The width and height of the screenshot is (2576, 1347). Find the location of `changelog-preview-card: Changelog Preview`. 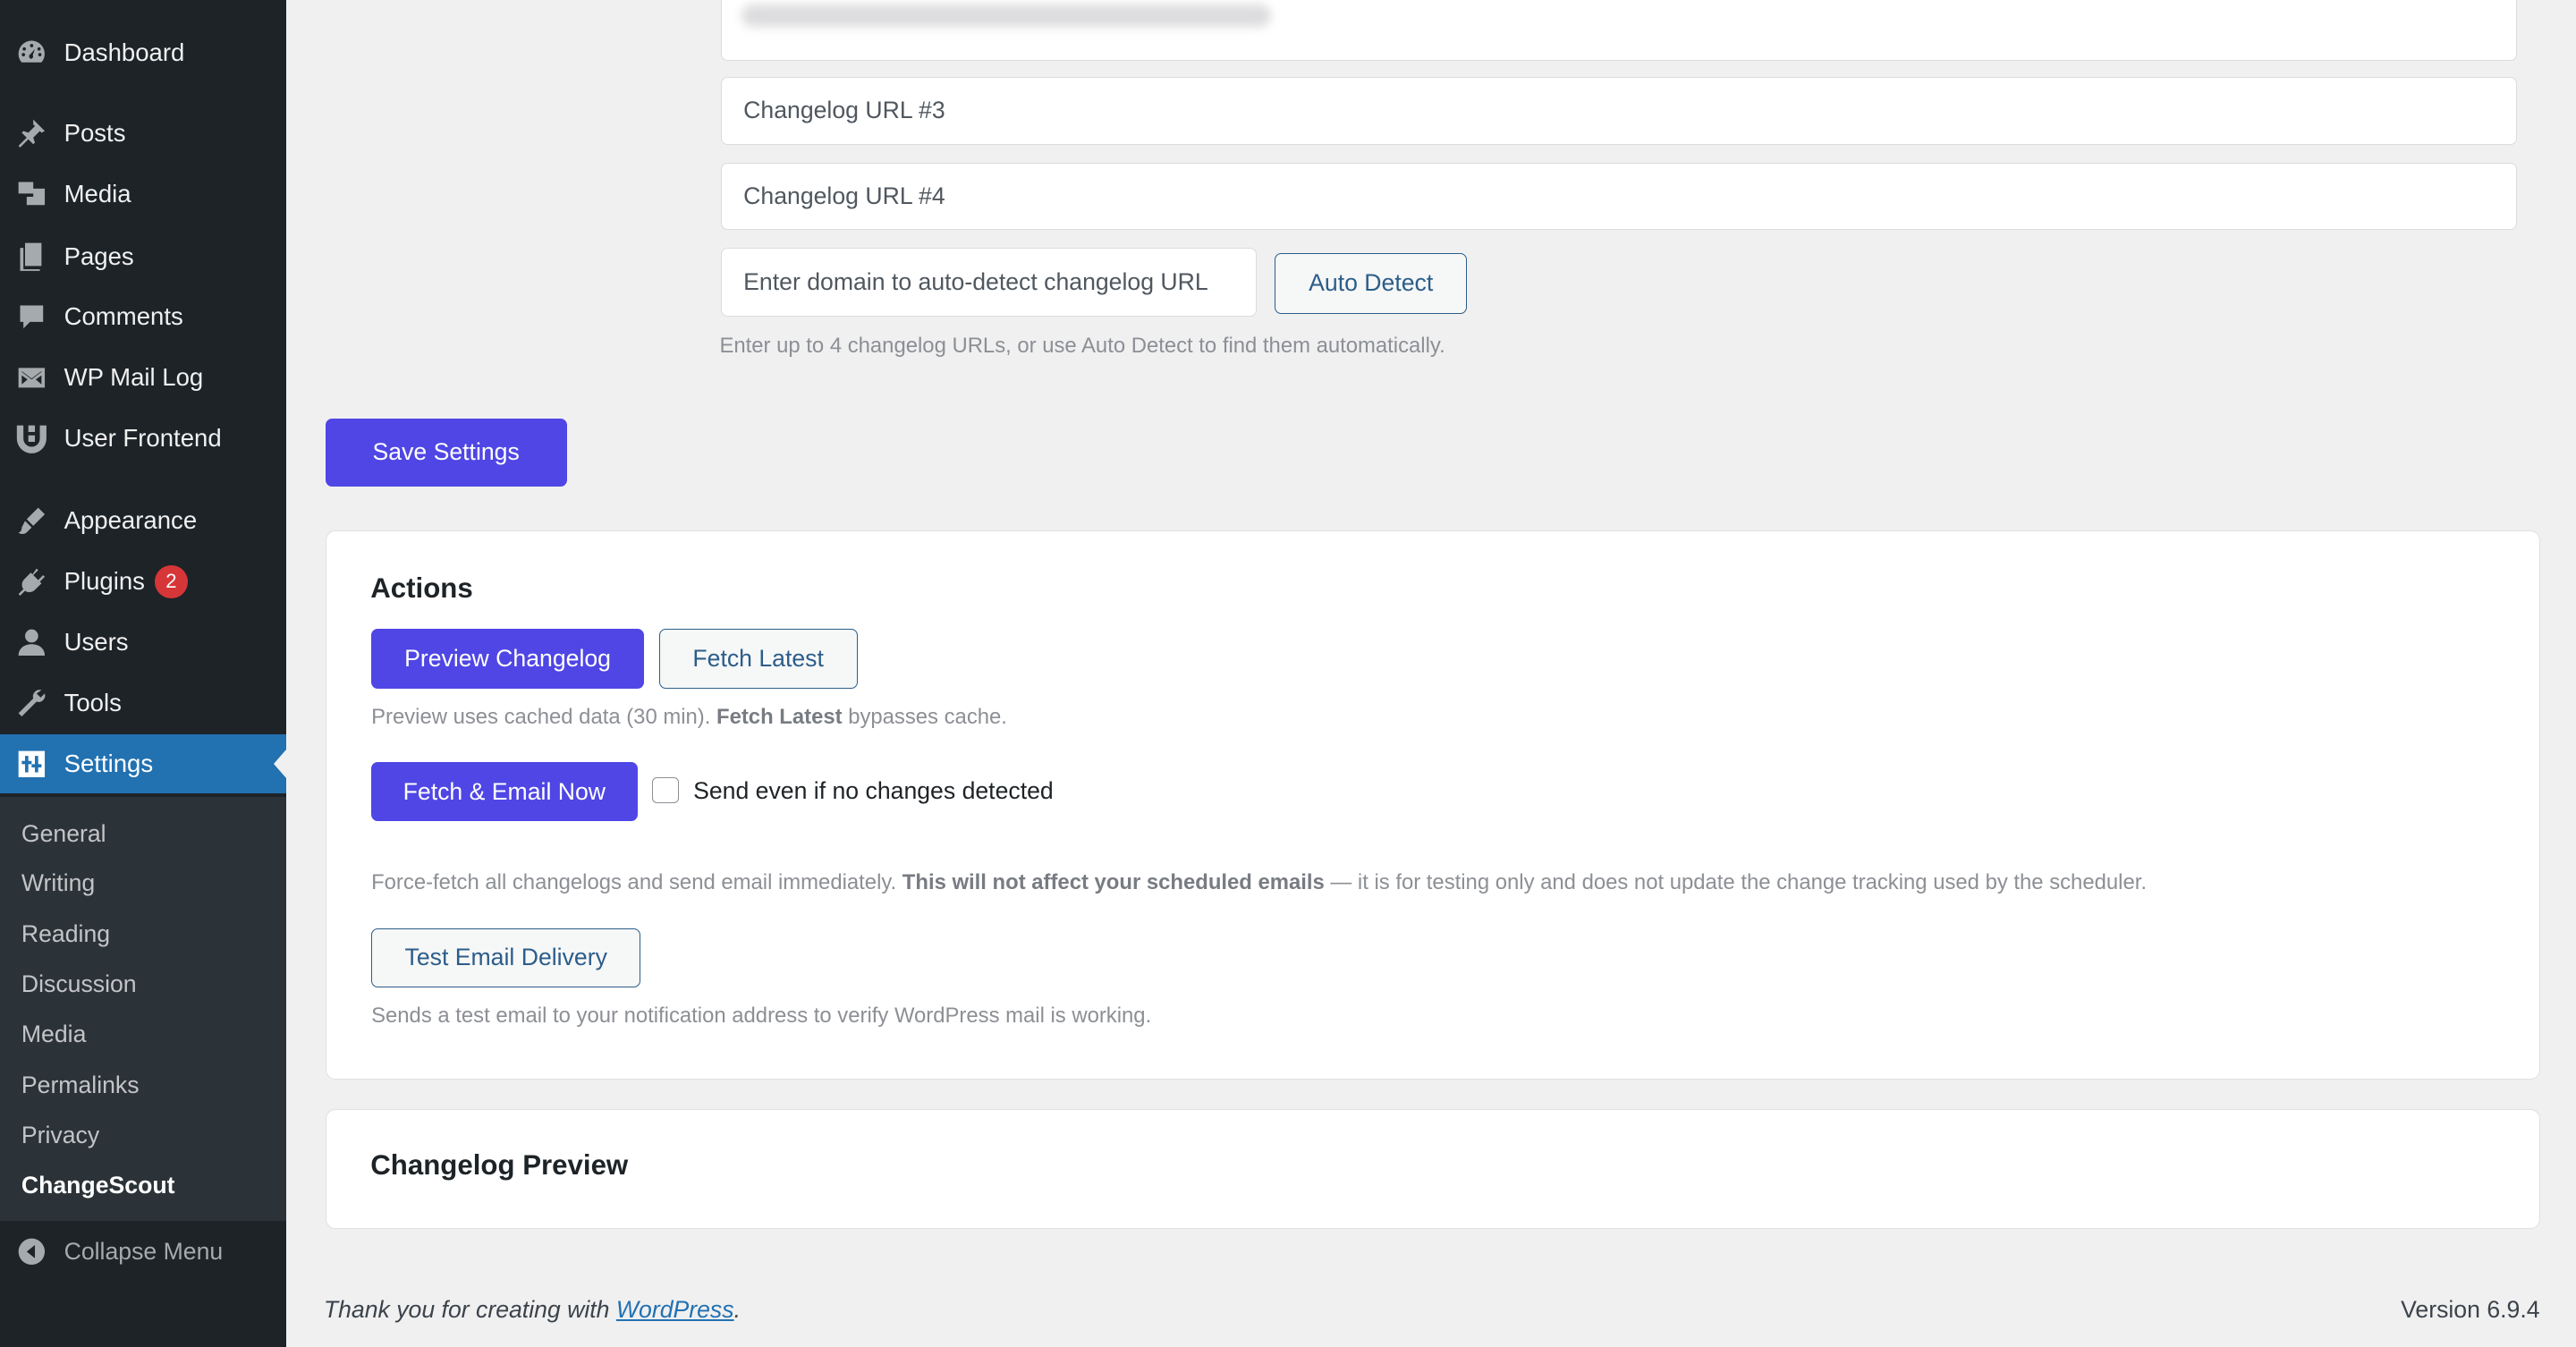

changelog-preview-card: Changelog Preview is located at coordinates (1432, 1168).